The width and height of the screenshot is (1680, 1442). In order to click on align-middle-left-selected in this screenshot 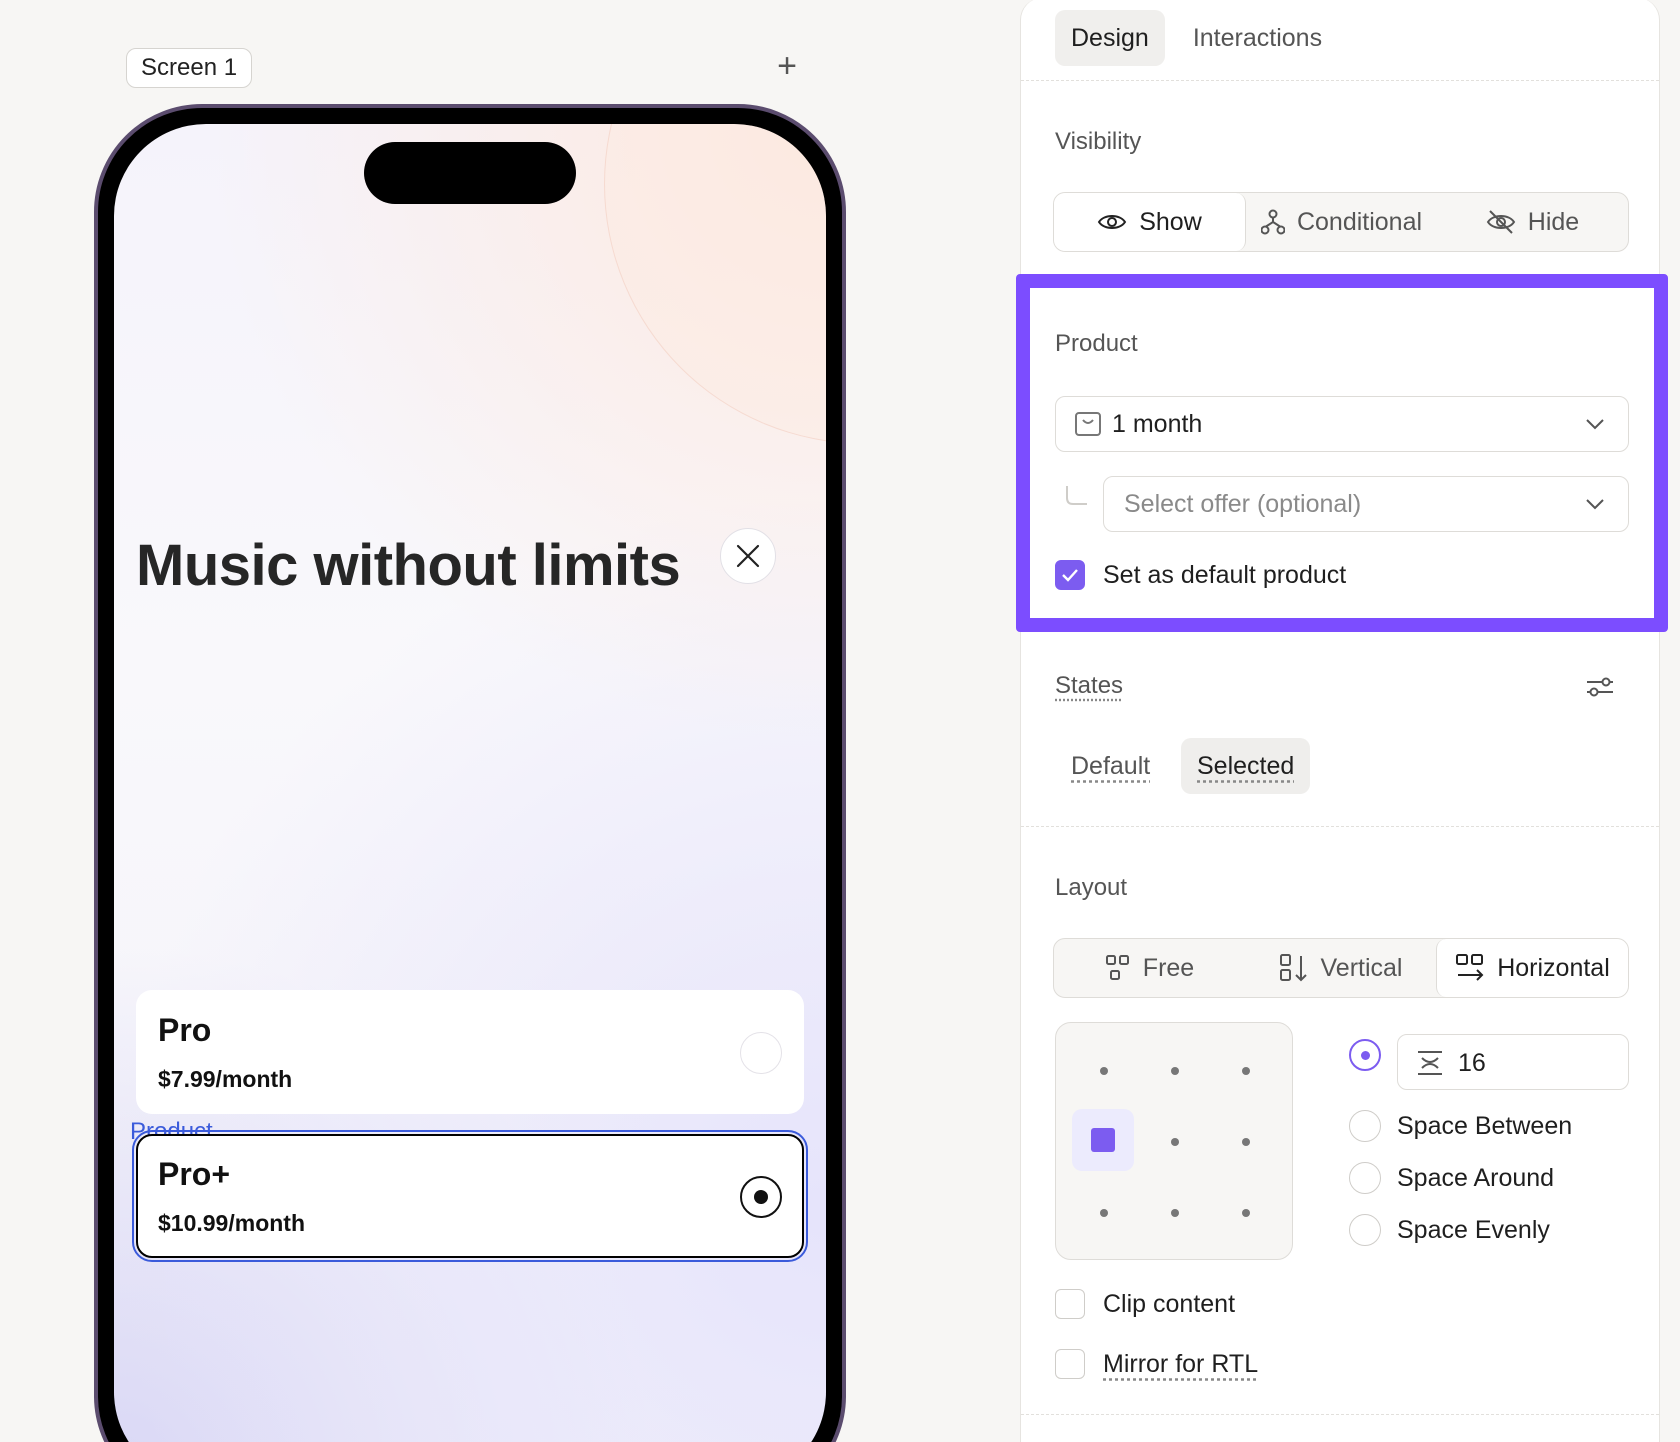, I will do `click(1103, 1140)`.